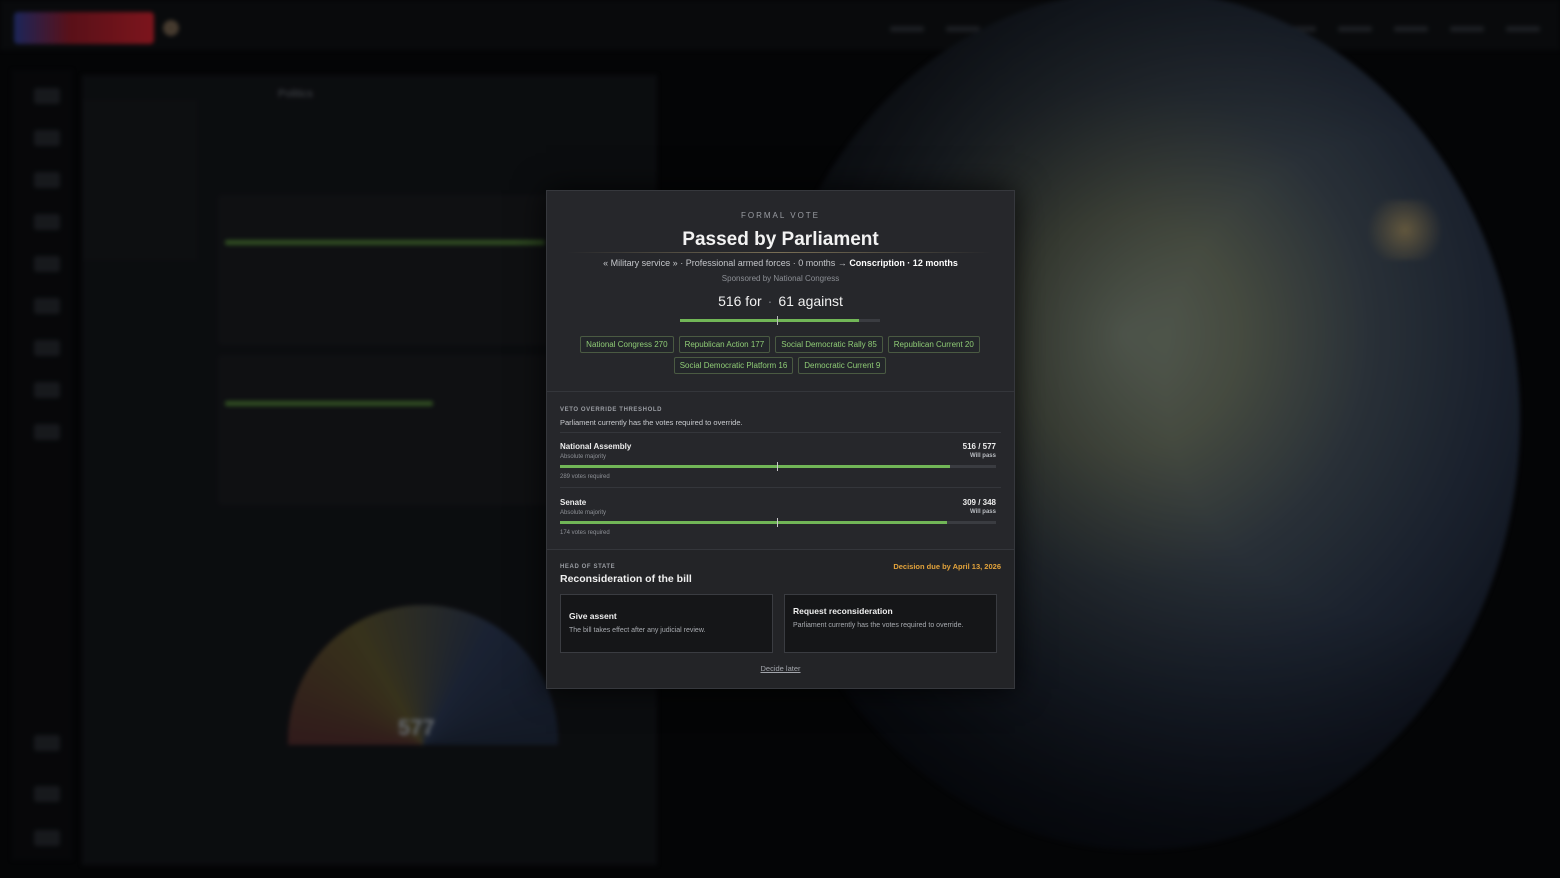 The height and width of the screenshot is (878, 1560). What do you see at coordinates (947, 566) in the screenshot?
I see `decision-due: Decision due by April 13, 2026` at bounding box center [947, 566].